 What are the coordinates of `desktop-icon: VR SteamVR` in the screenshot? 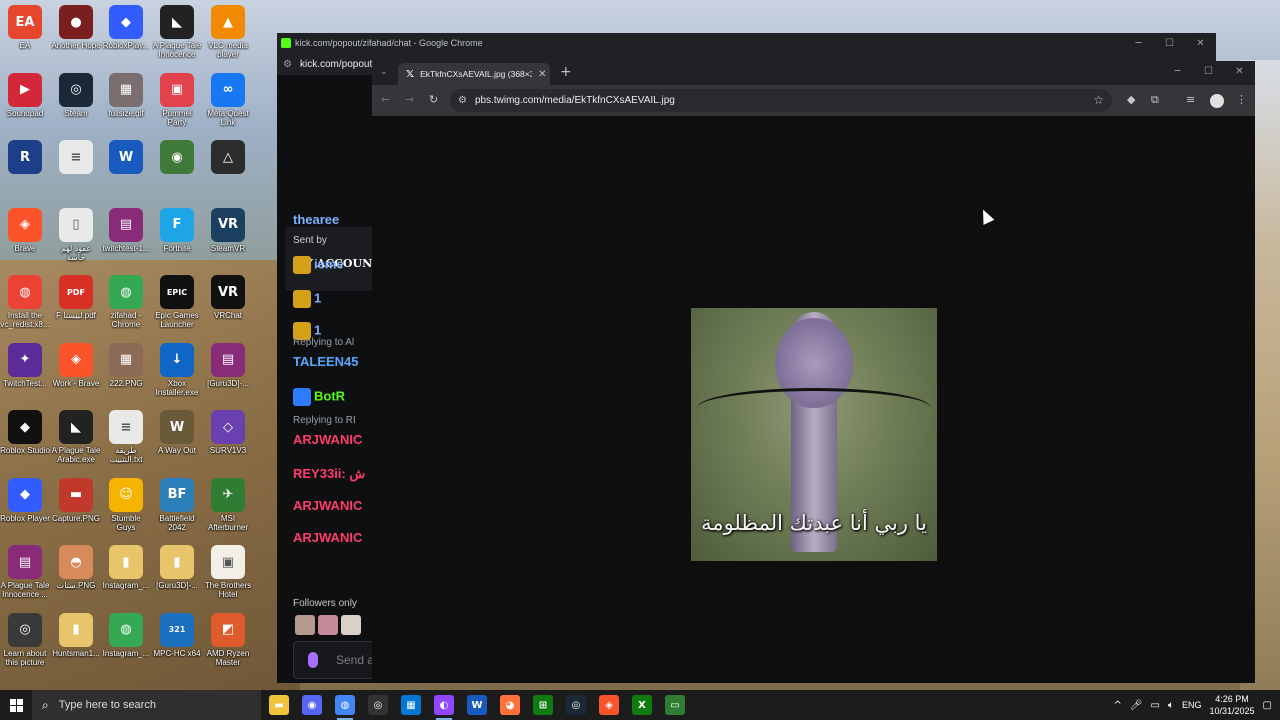 It's located at (228, 229).